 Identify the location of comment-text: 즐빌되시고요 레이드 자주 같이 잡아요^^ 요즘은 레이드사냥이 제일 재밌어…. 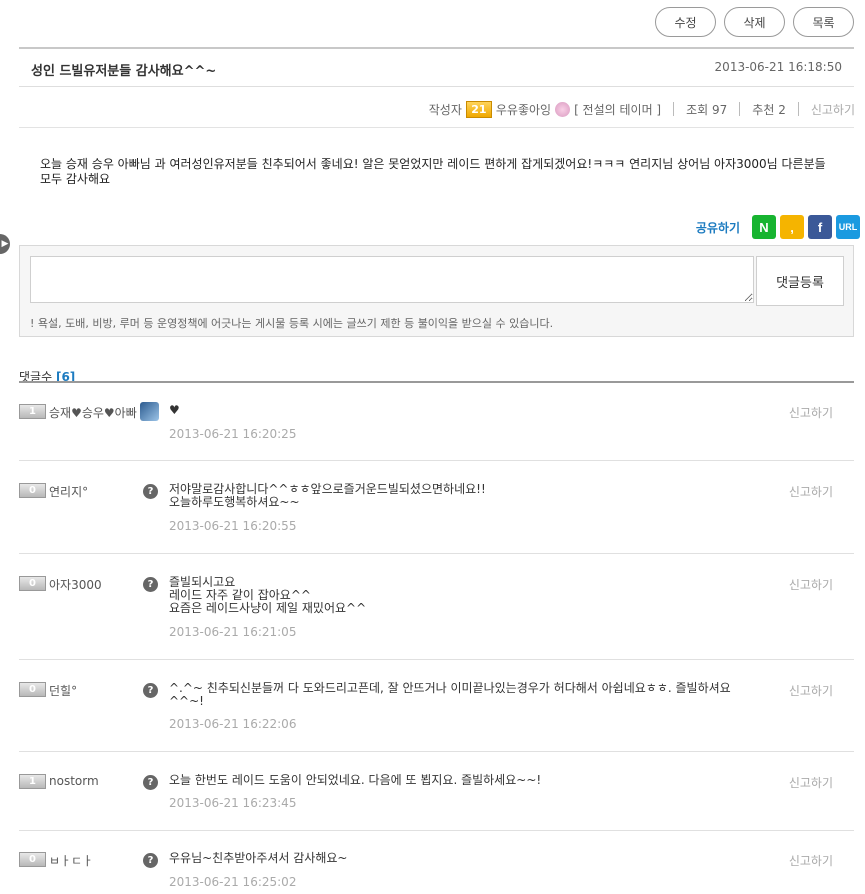
(268, 595).